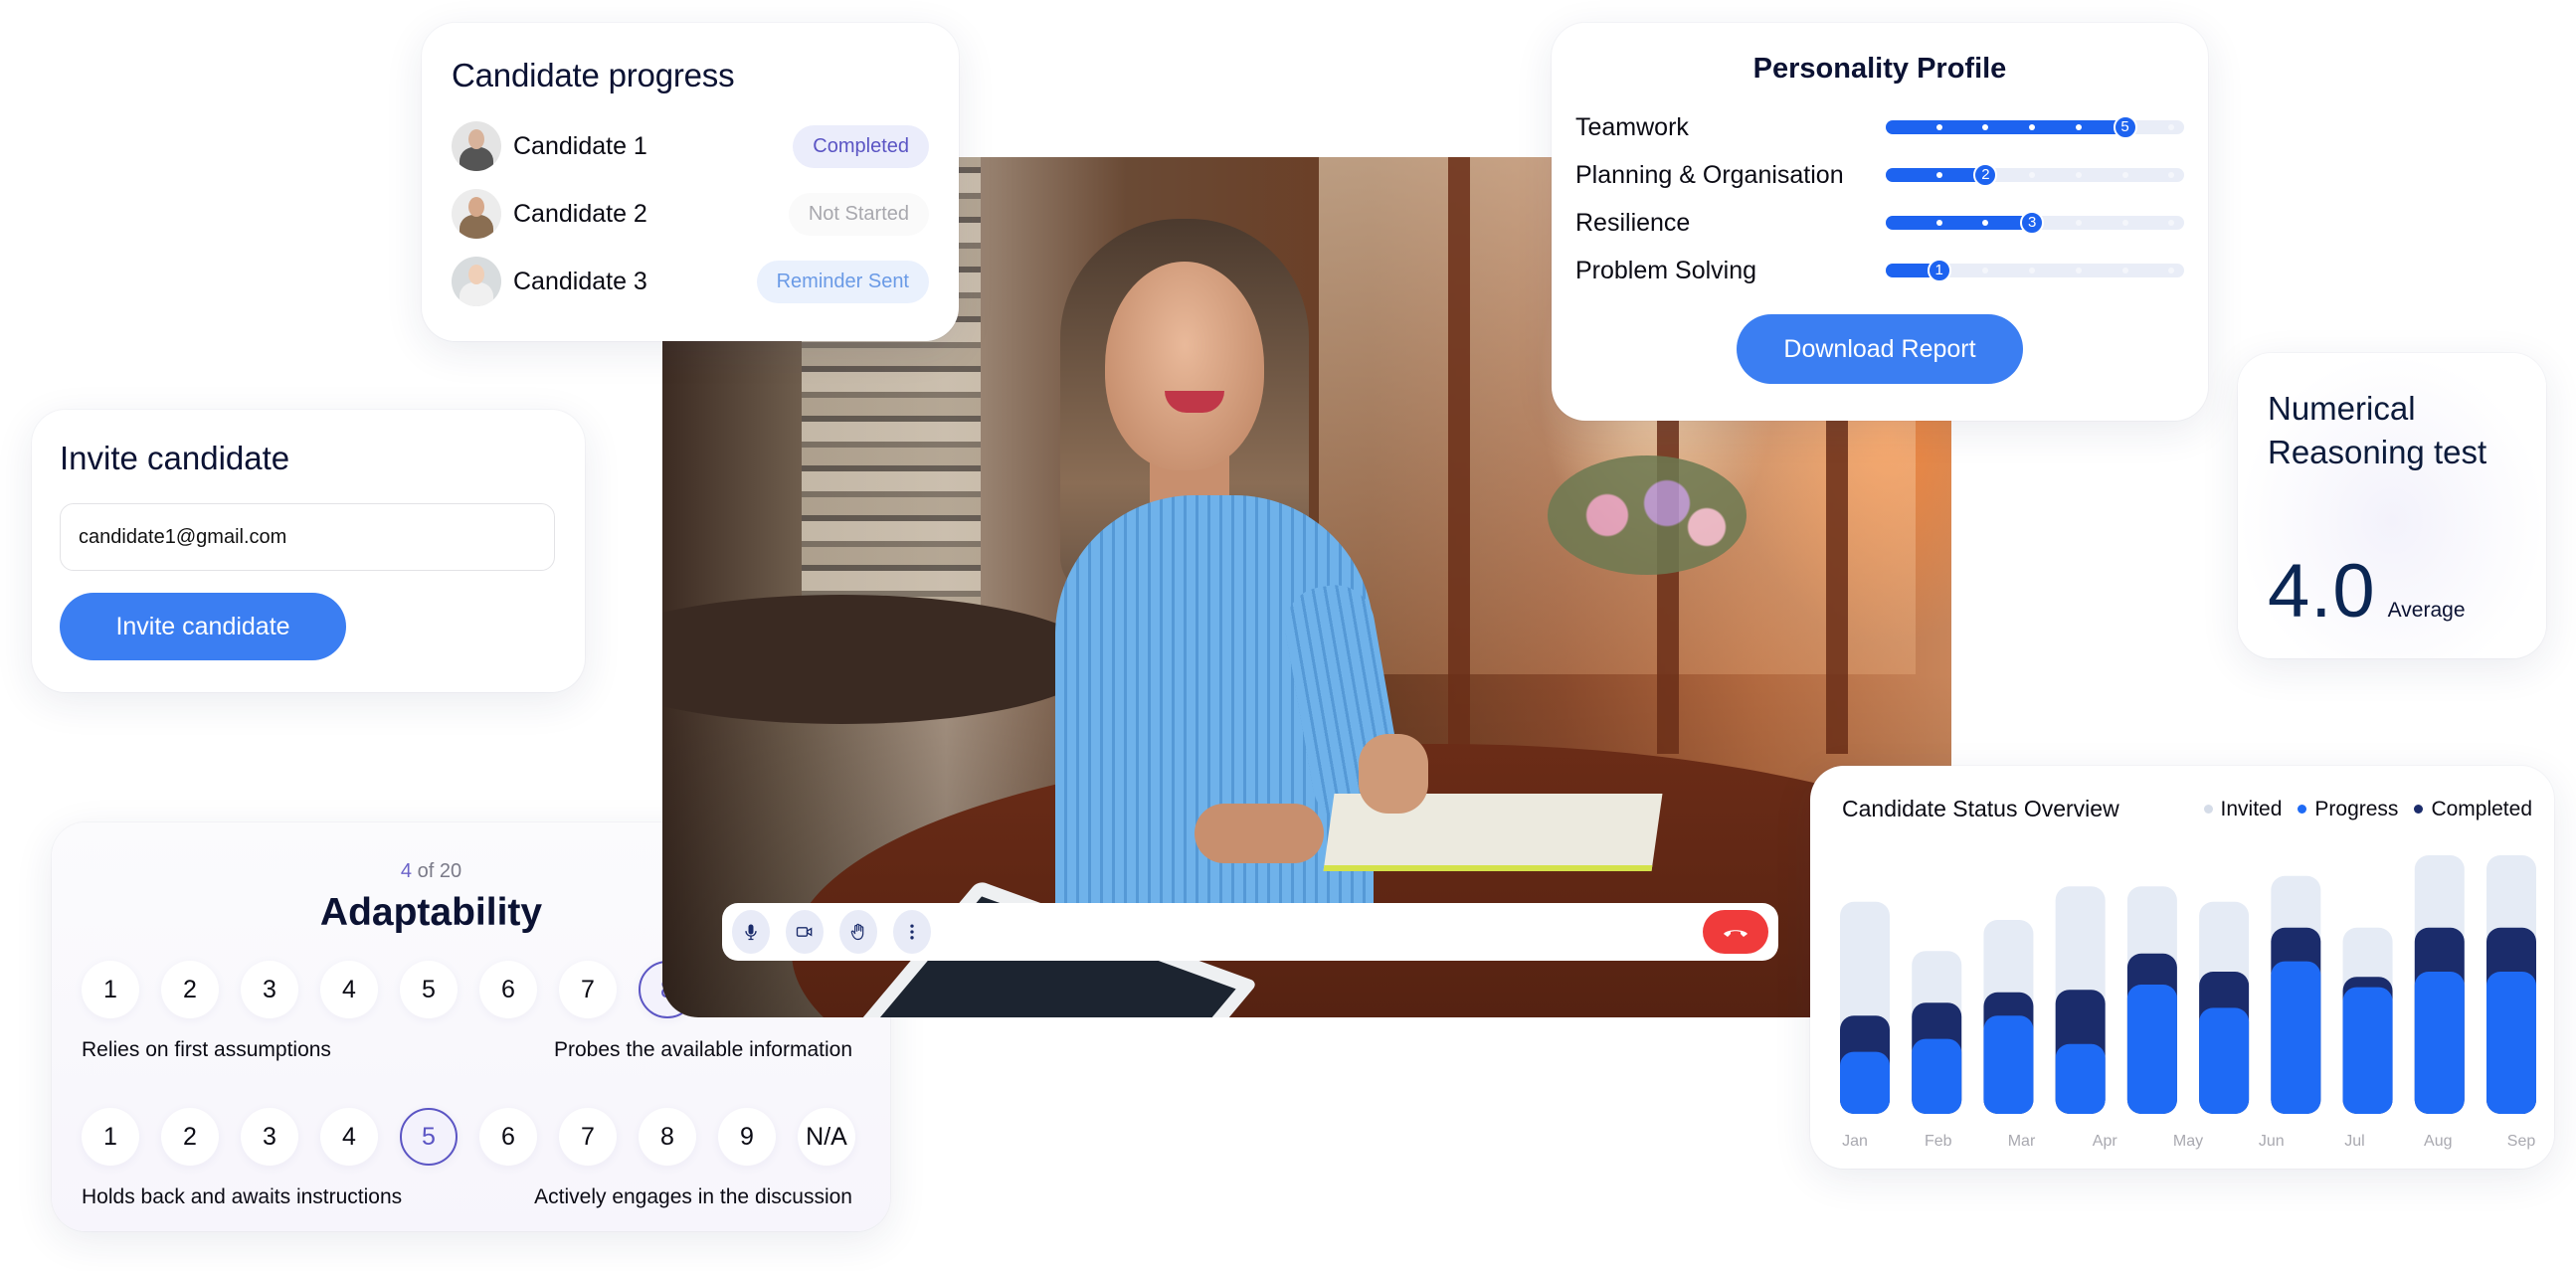 The image size is (2576, 1271). What do you see at coordinates (693, 1197) in the screenshot?
I see `right-anchor: Actively engages in the discussion` at bounding box center [693, 1197].